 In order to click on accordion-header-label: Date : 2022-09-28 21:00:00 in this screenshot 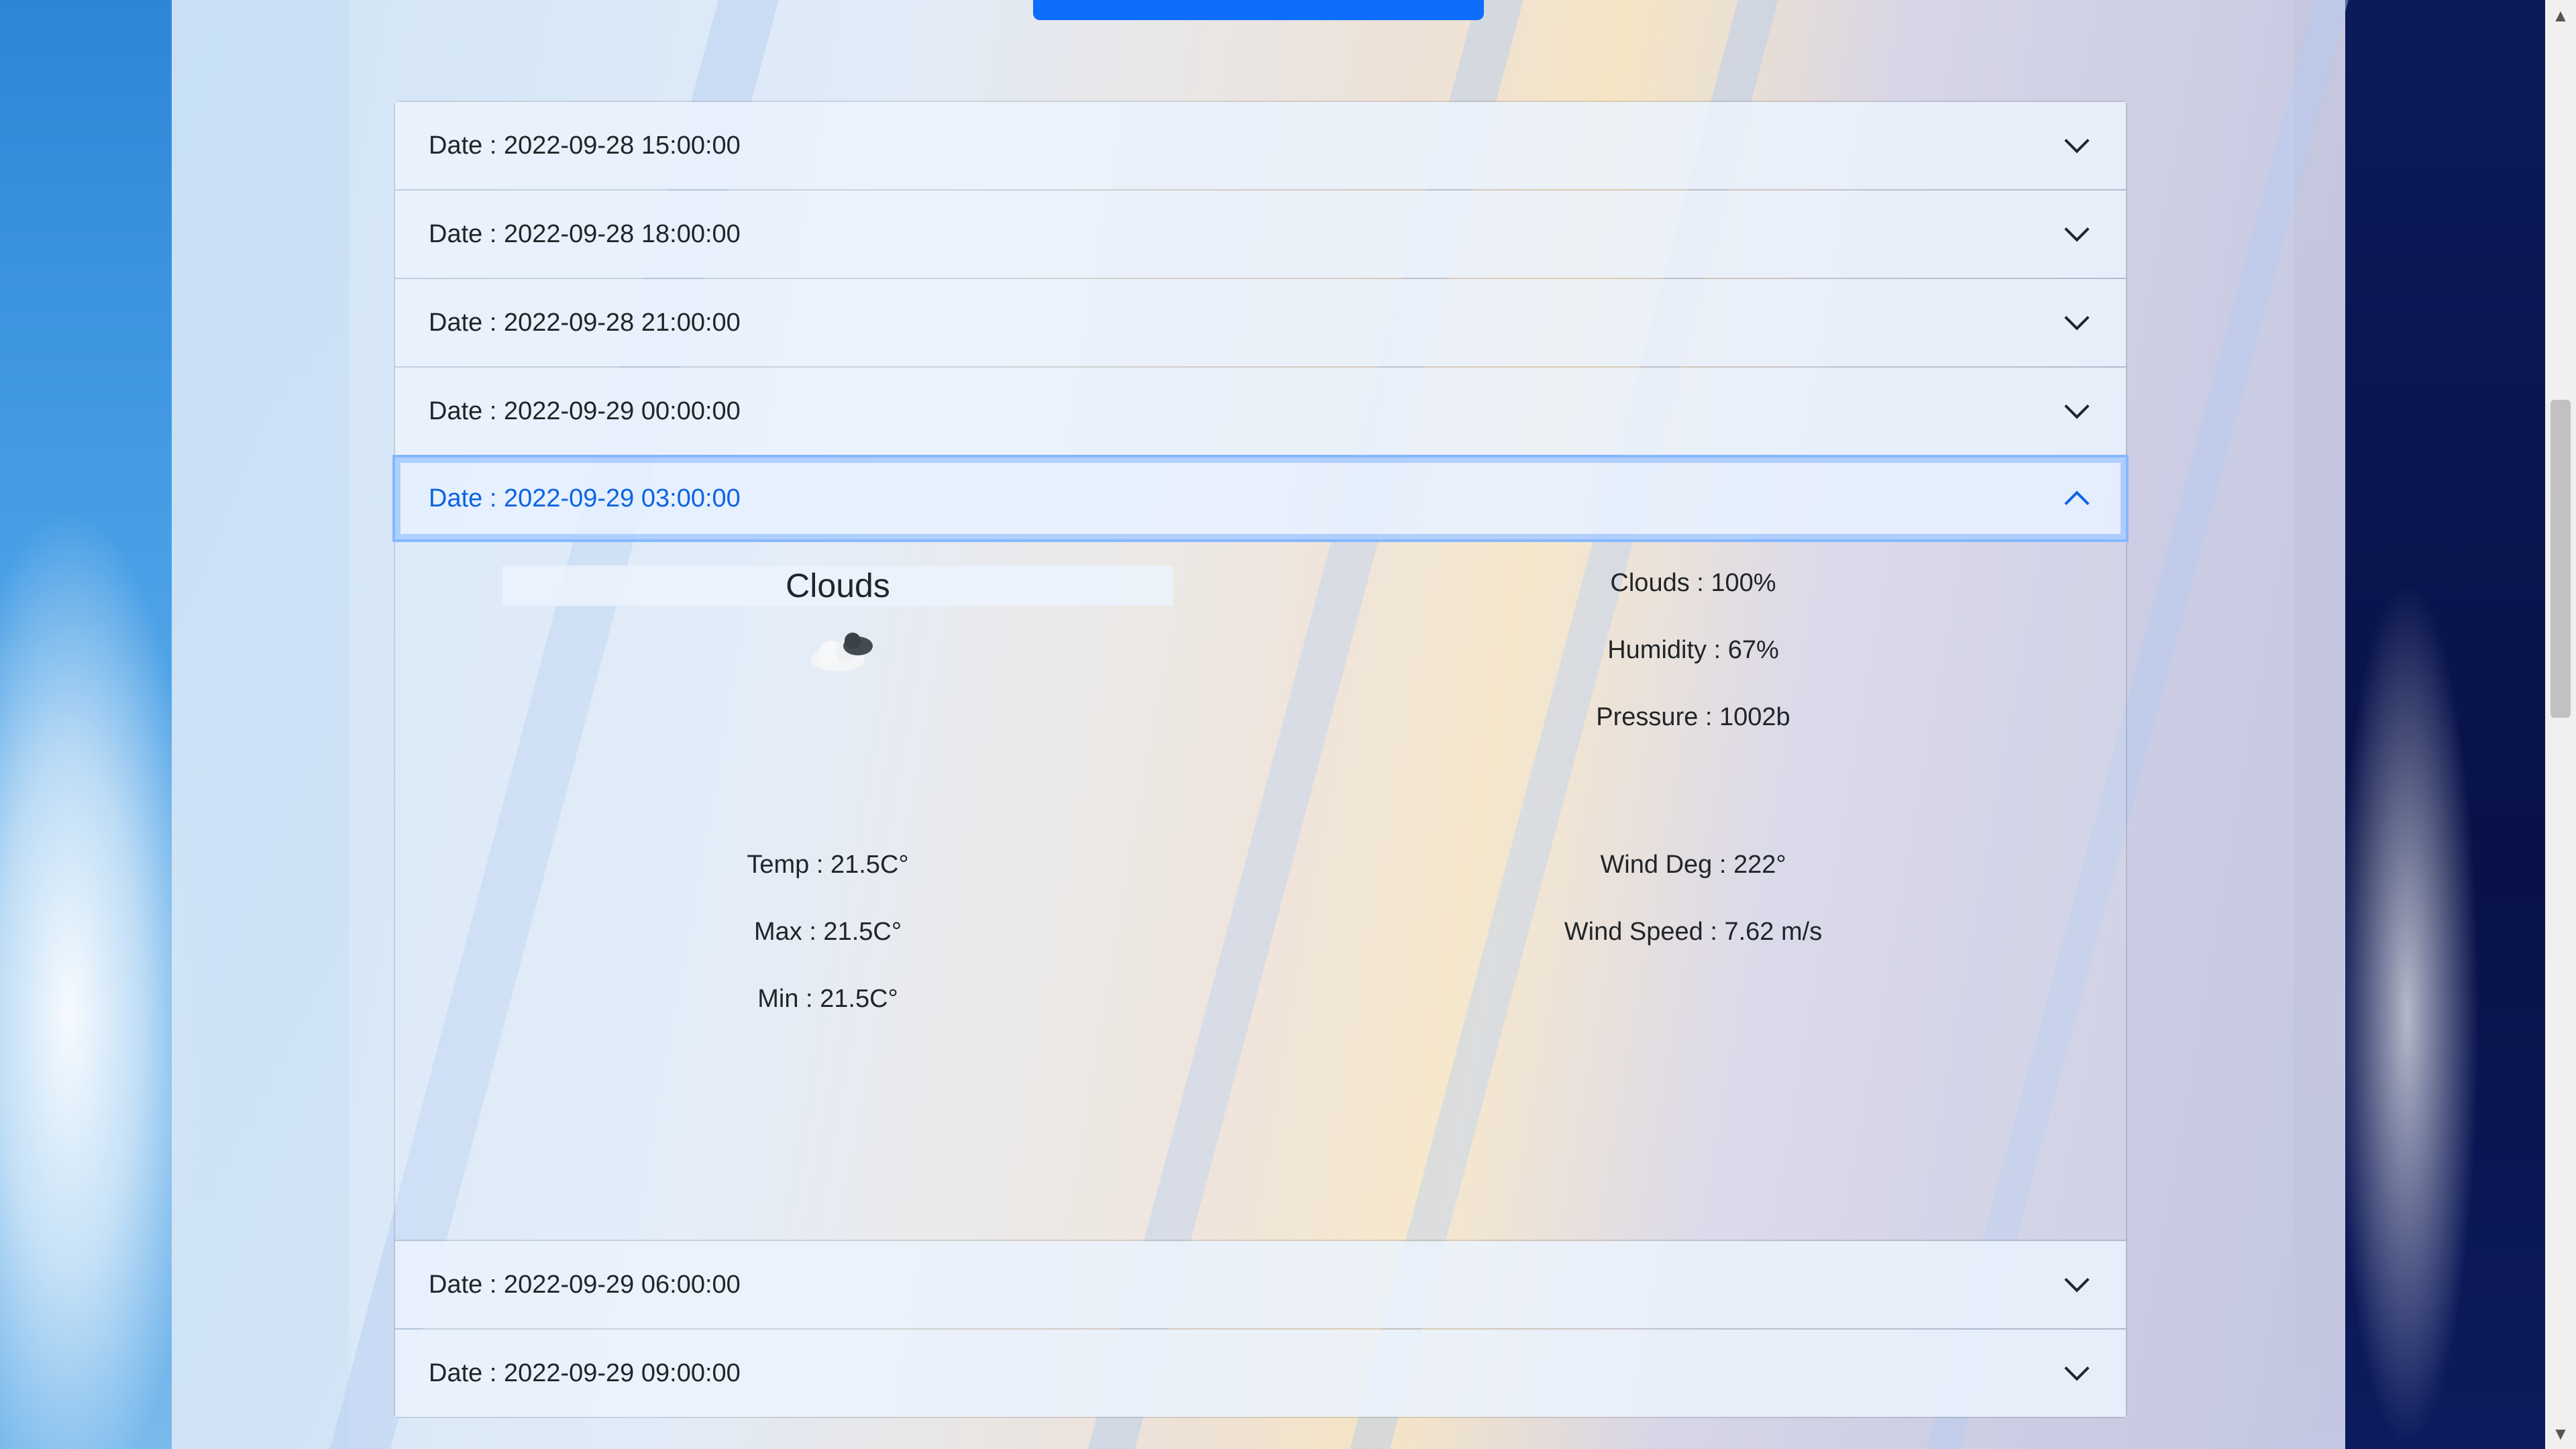, I will do `click(585, 322)`.